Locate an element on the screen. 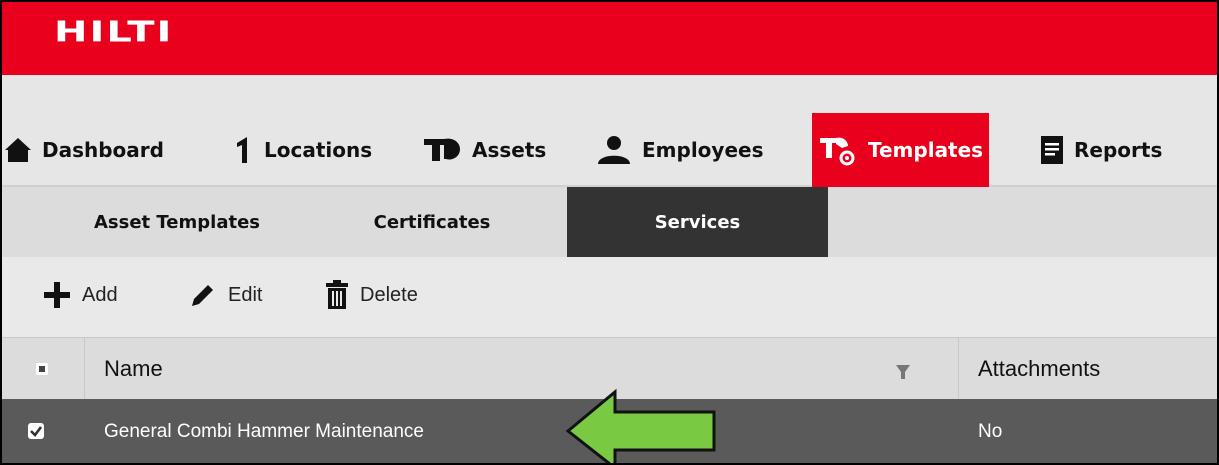 This screenshot has width=1219, height=465. row-attachments-cell: No is located at coordinates (990, 431).